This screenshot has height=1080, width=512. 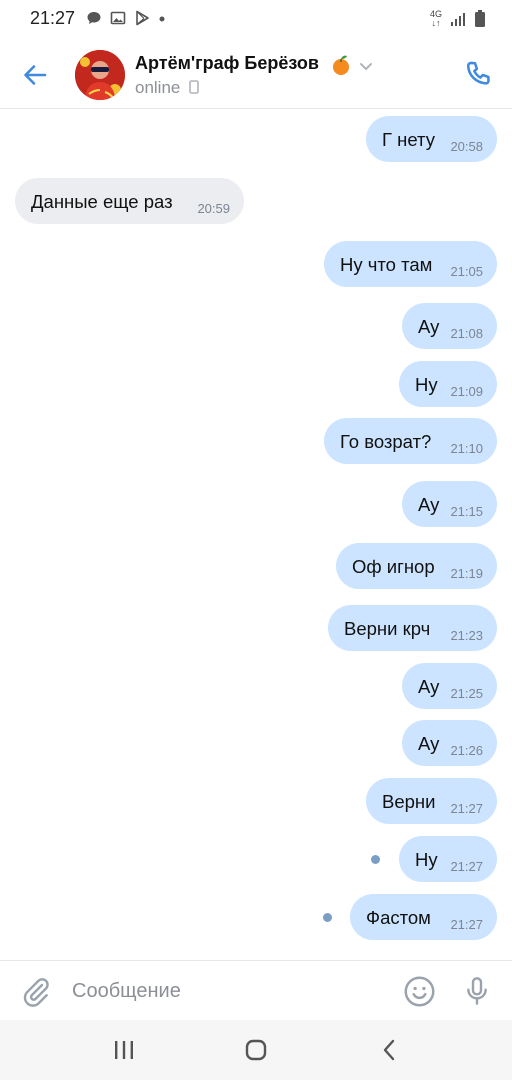 I want to click on avatar-image, so click(x=100, y=75).